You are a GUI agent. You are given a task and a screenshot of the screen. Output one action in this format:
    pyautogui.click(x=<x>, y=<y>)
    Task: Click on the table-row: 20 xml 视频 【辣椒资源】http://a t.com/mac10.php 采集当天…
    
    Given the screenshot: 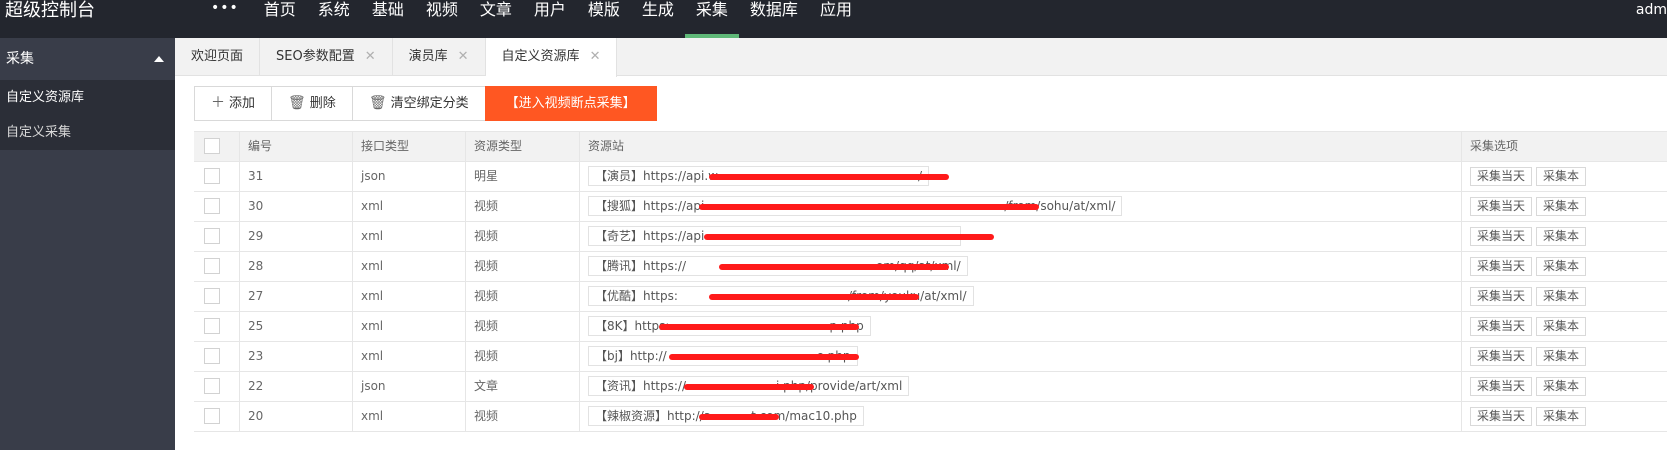 What is the action you would take?
    pyautogui.click(x=930, y=417)
    